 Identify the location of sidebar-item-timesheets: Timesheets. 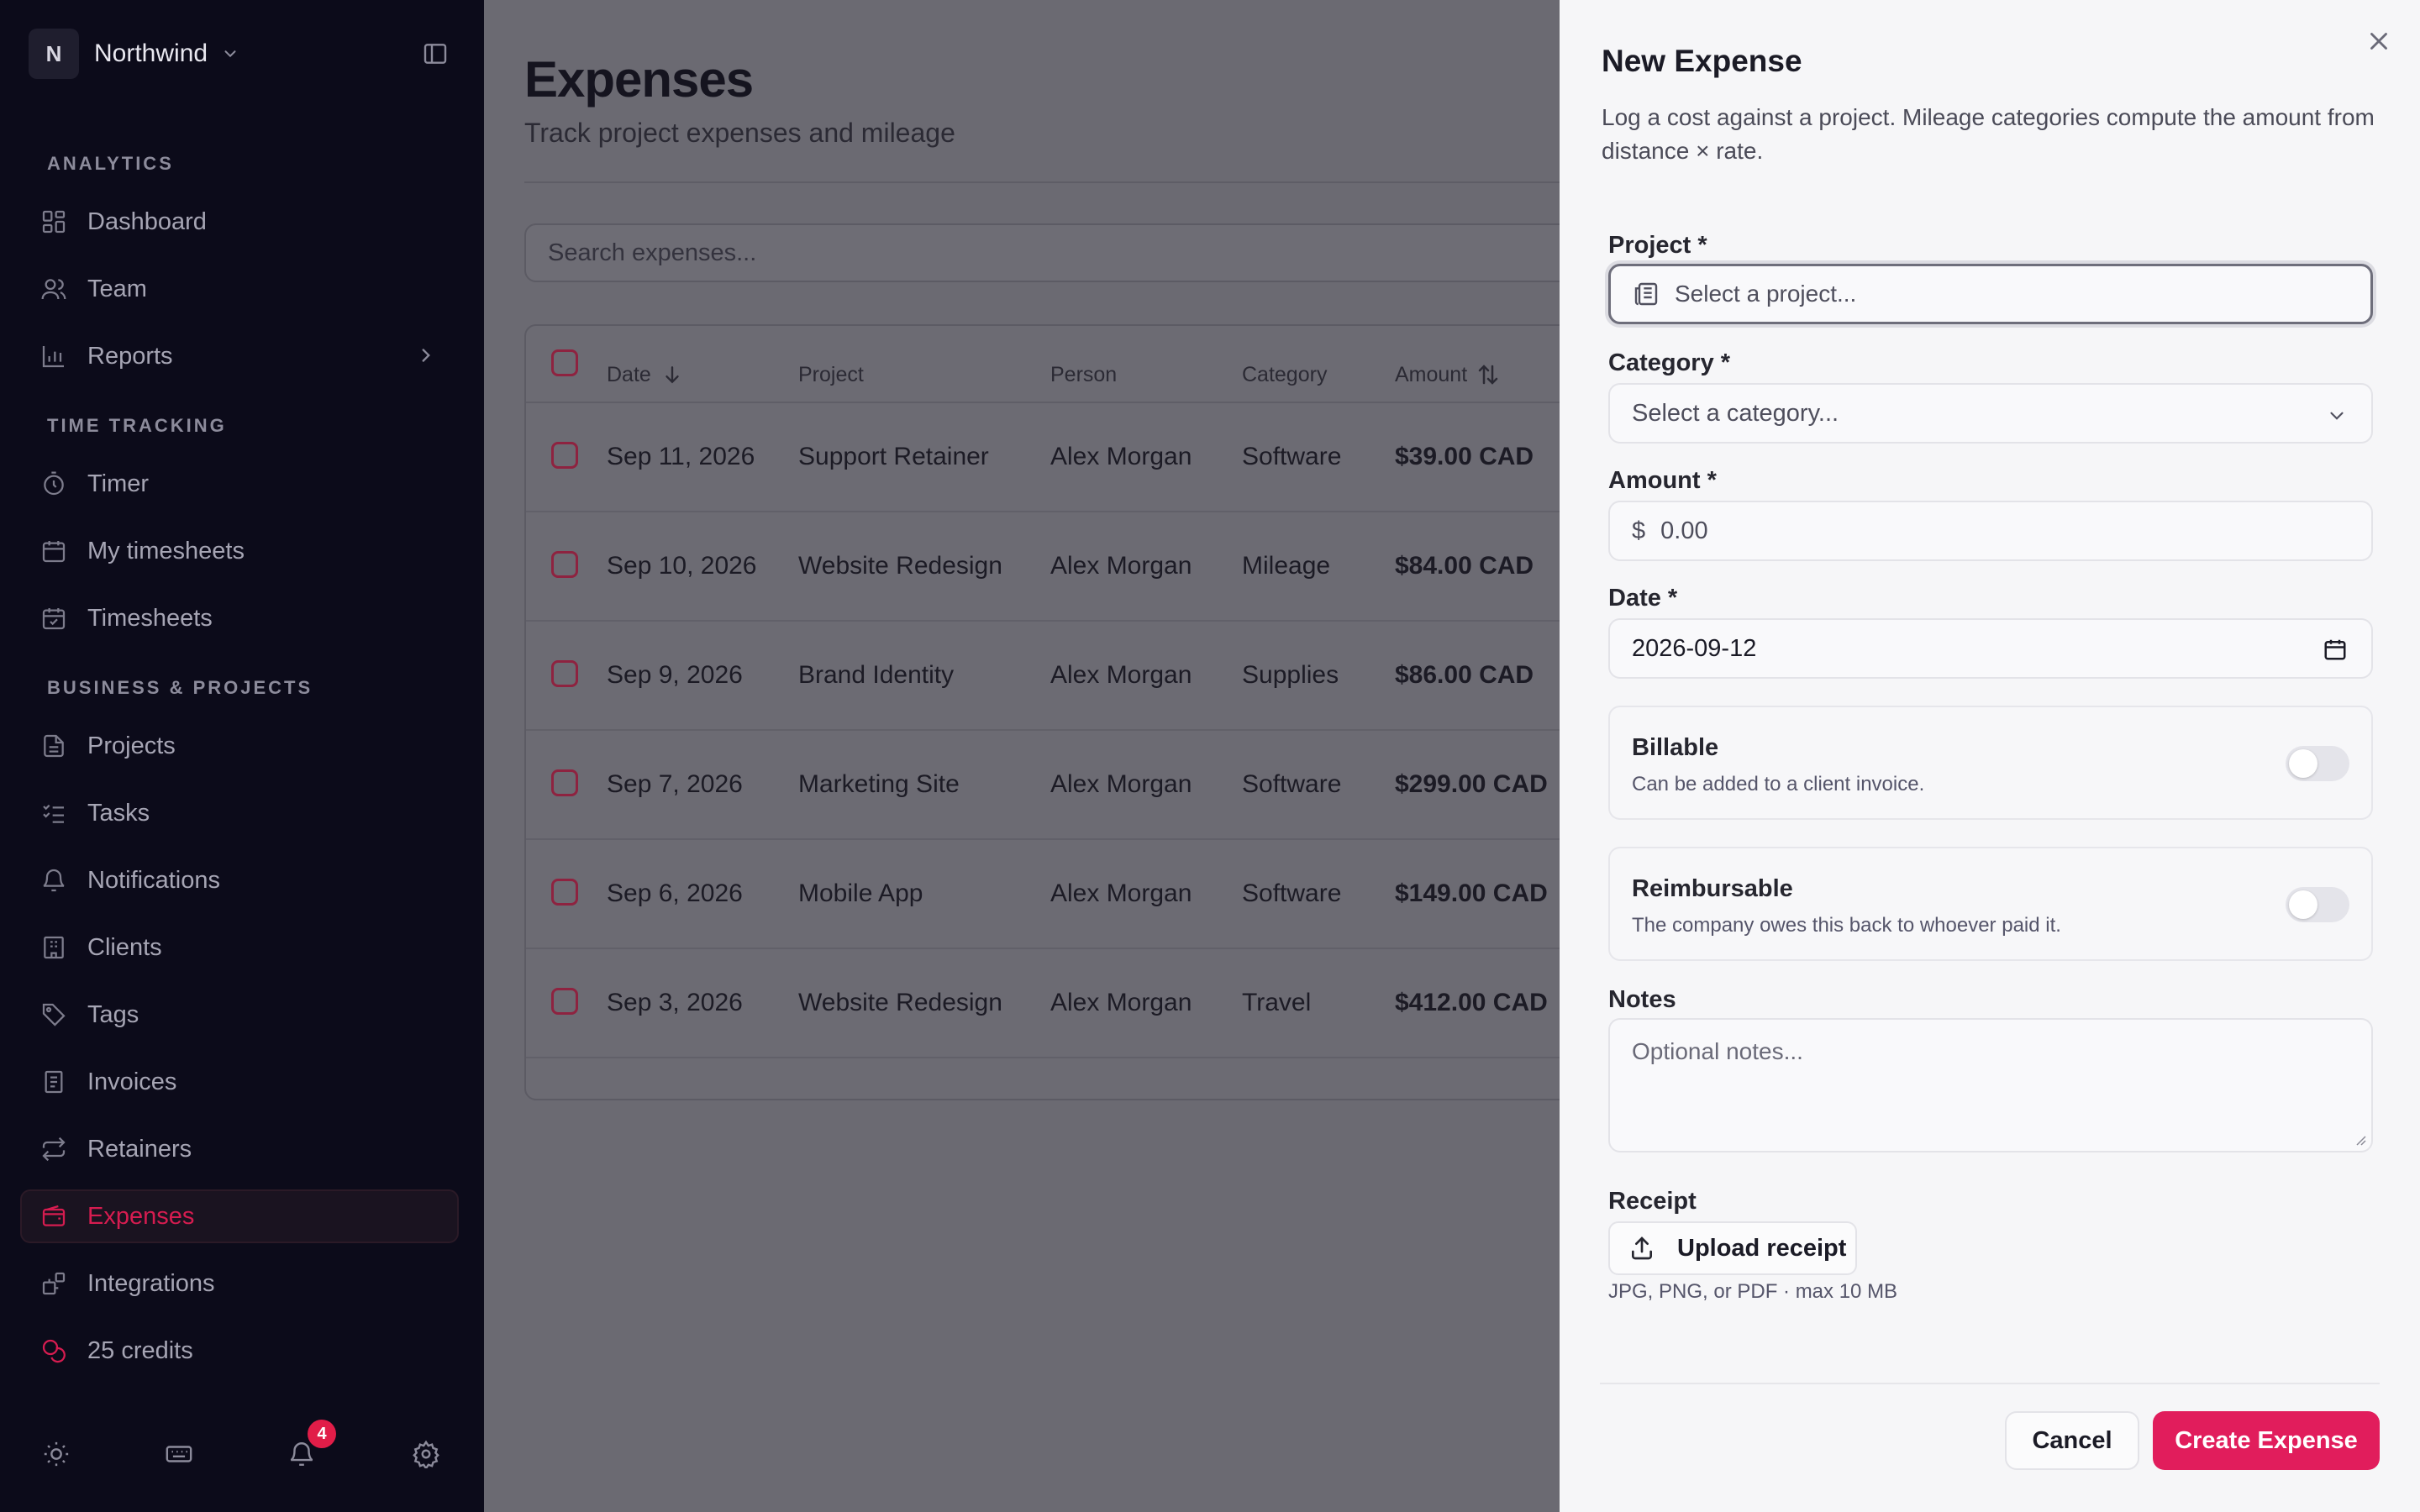
(241, 618).